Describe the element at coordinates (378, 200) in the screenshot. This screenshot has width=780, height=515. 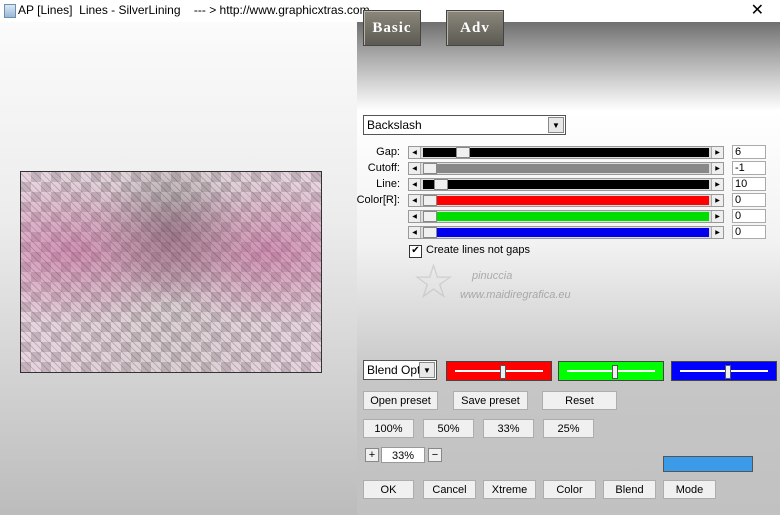
I see `param-label-color-r: Color[R]:` at that location.